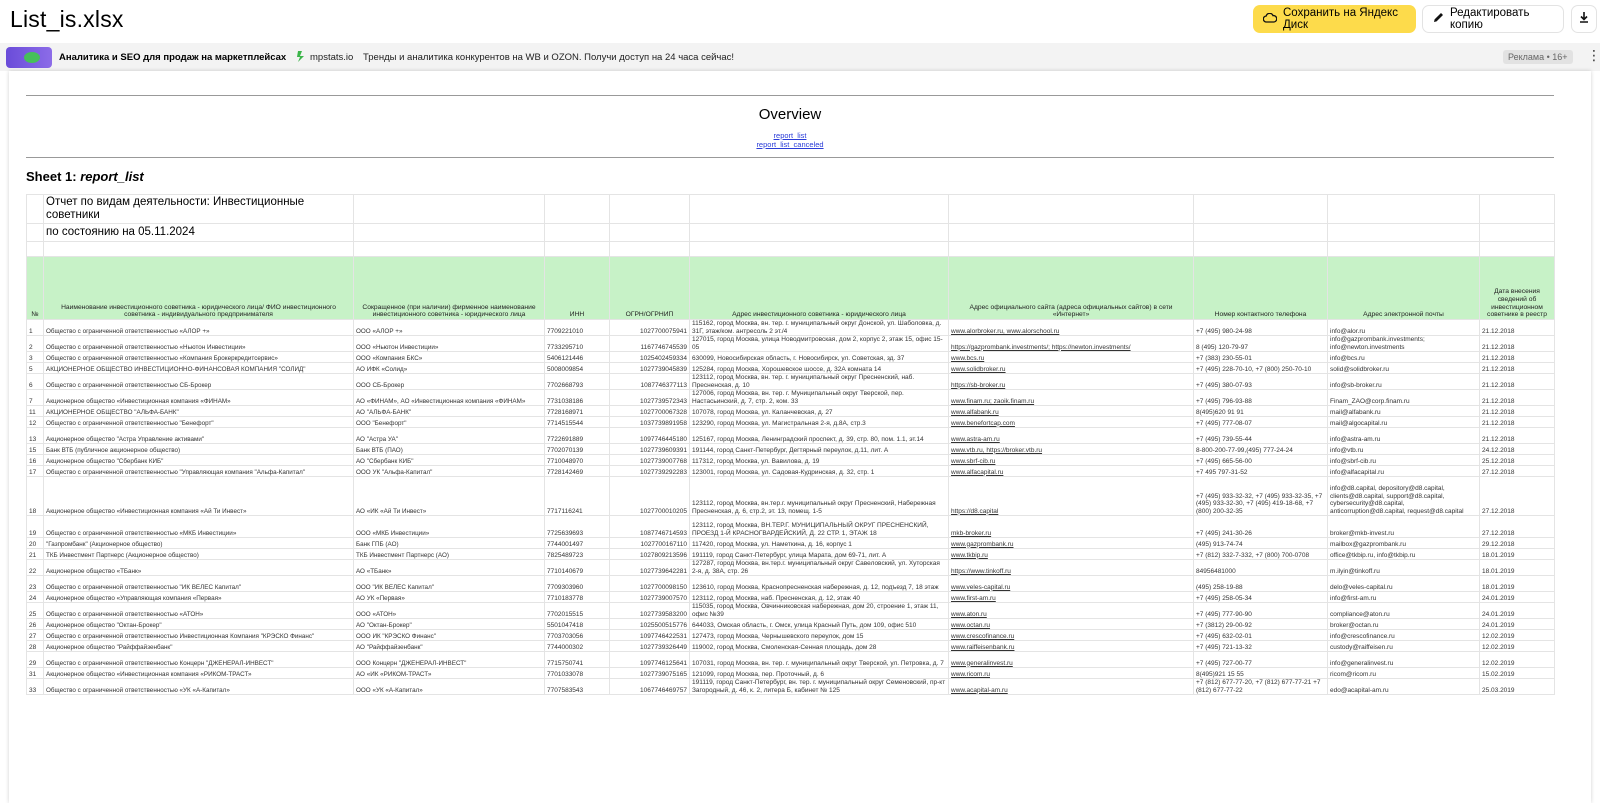 The height and width of the screenshot is (803, 1600). Describe the element at coordinates (1584, 19) in the screenshot. I see `download-button` at that location.